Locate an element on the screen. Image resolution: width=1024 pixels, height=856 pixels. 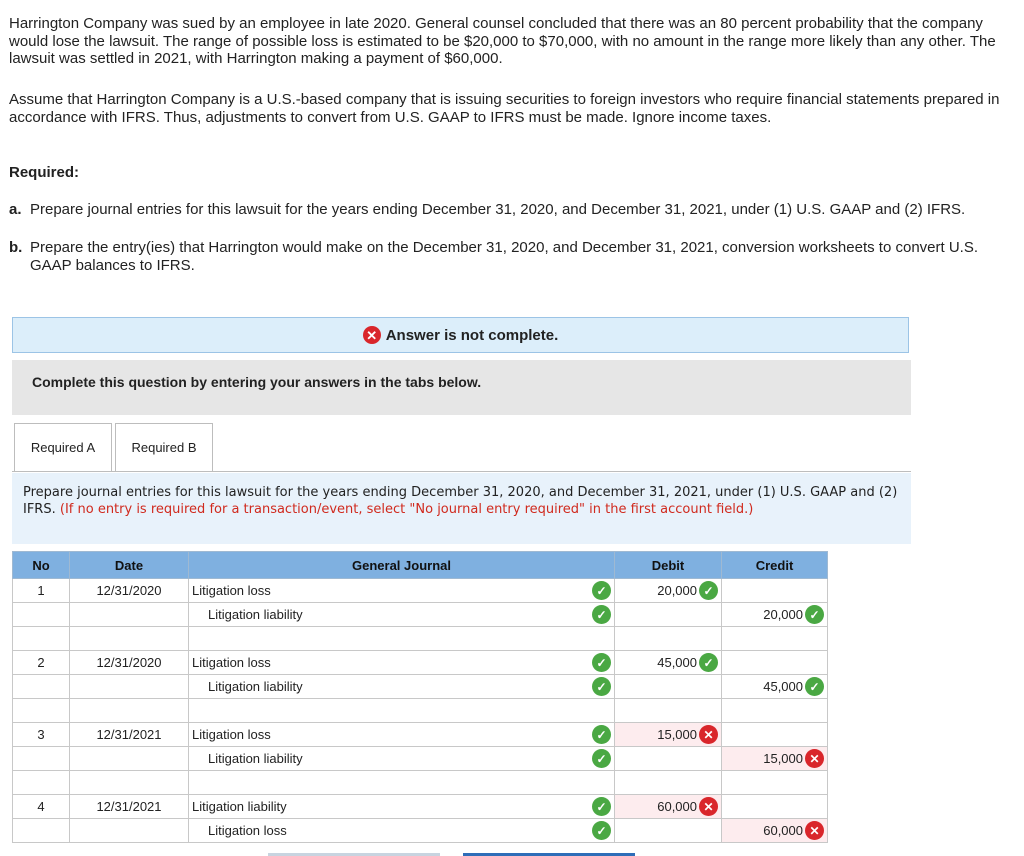
debit-value: 15,000 is located at coordinates (677, 734).